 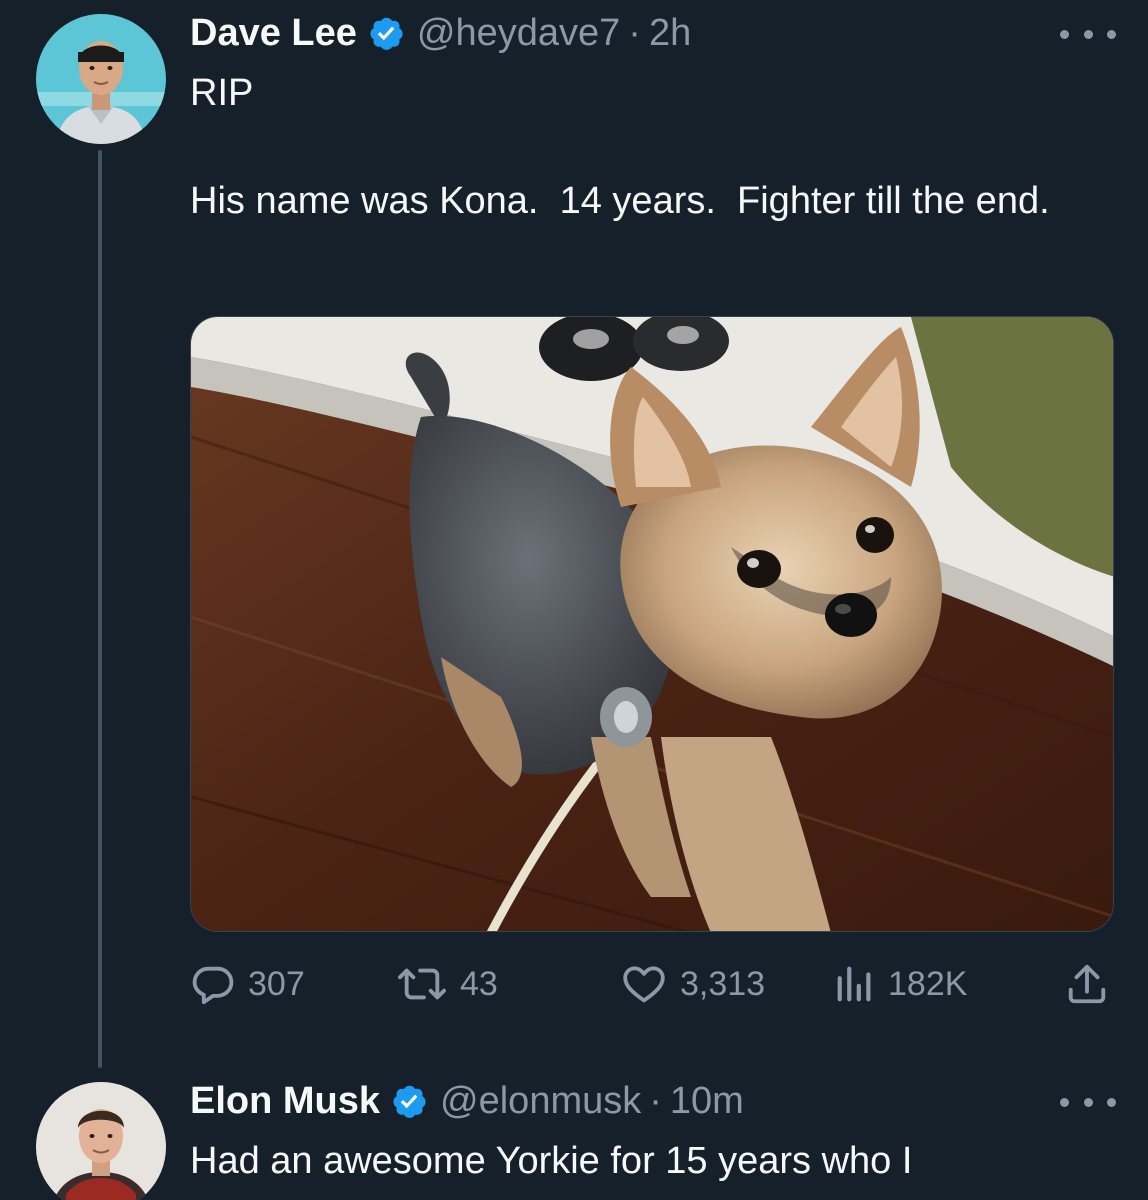 I want to click on tweet-header: Elon Musk @elonmusk · 10m, so click(x=467, y=1101).